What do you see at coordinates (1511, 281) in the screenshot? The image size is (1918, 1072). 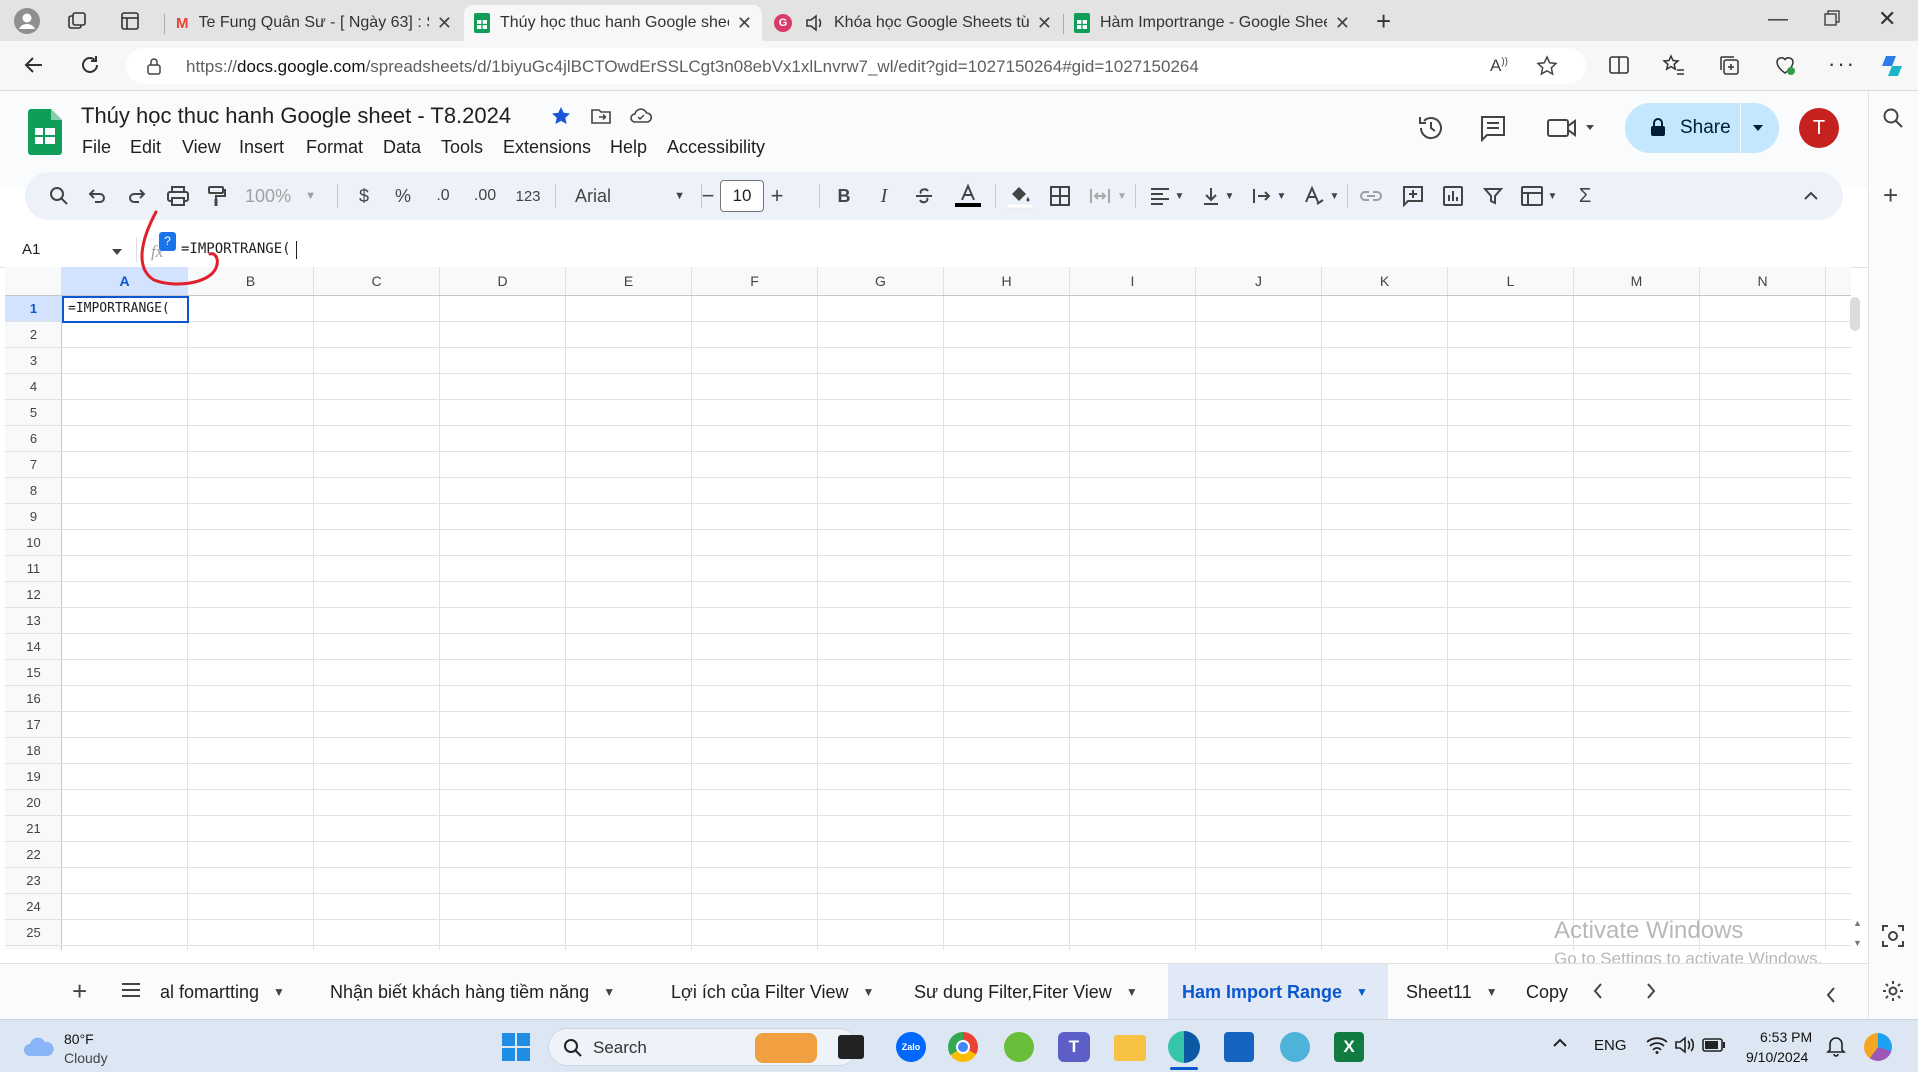 I see `column-header-l: L` at bounding box center [1511, 281].